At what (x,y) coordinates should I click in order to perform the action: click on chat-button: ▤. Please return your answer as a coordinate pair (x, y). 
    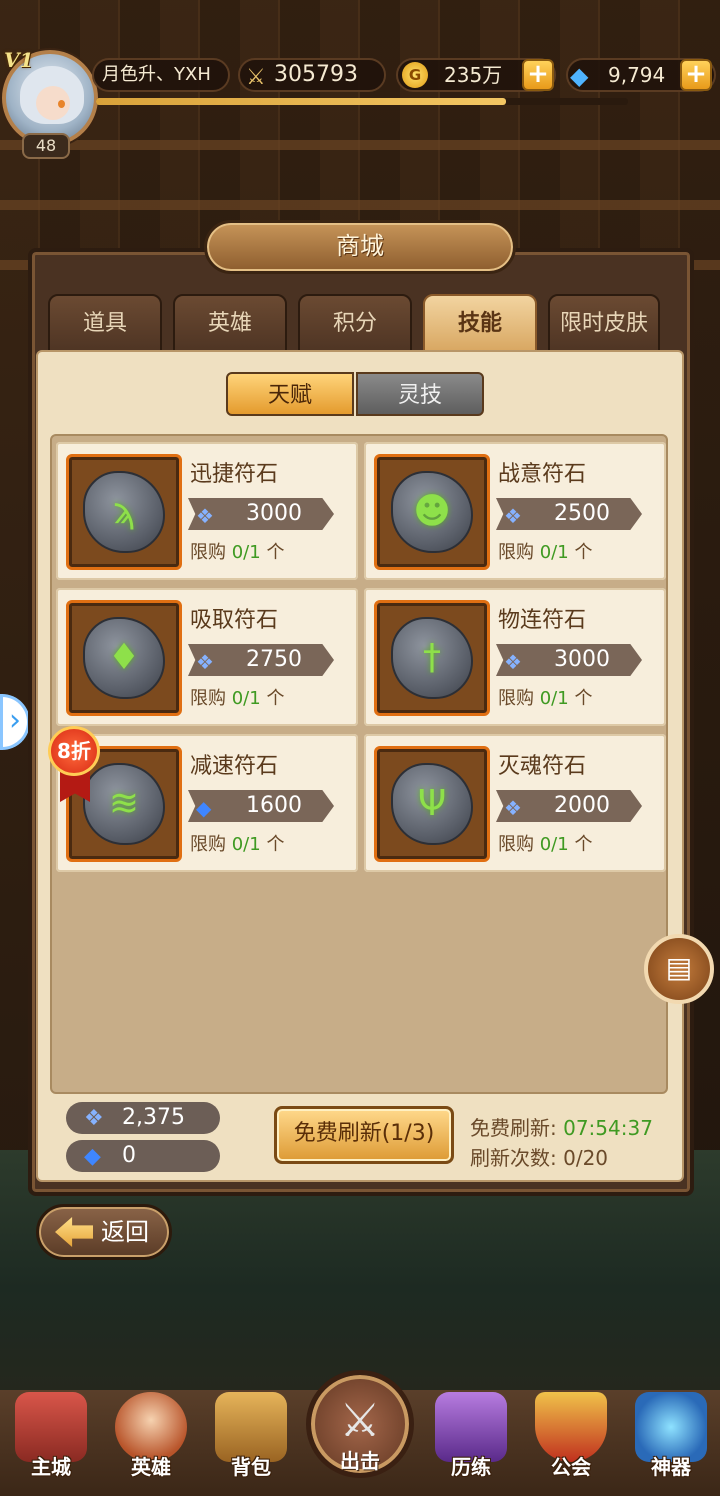
    Looking at the image, I should click on (679, 969).